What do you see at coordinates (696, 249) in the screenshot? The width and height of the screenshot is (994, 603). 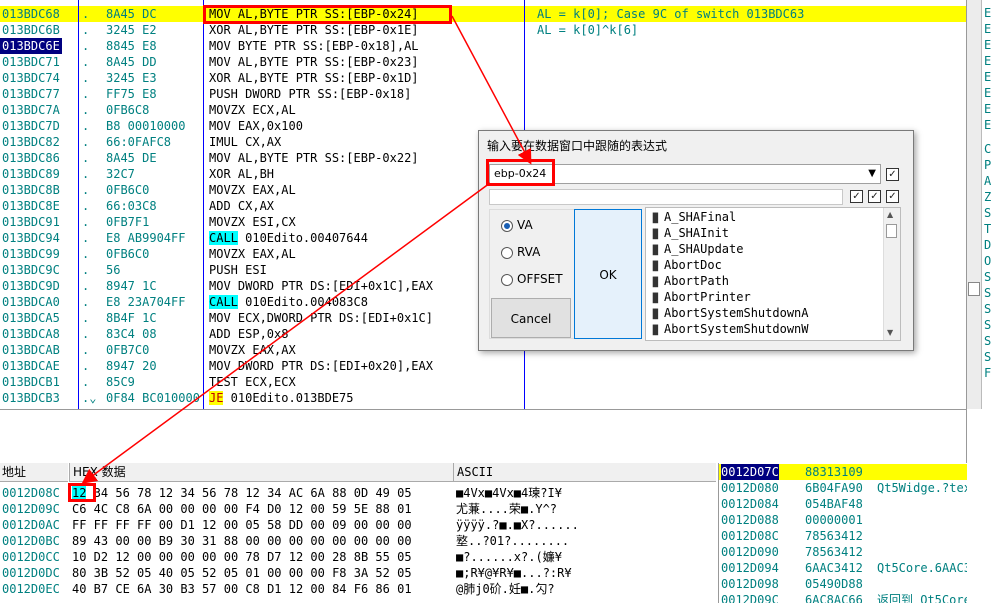 I see `symbol-list-item: ▐▌ A_SHAUpdate` at bounding box center [696, 249].